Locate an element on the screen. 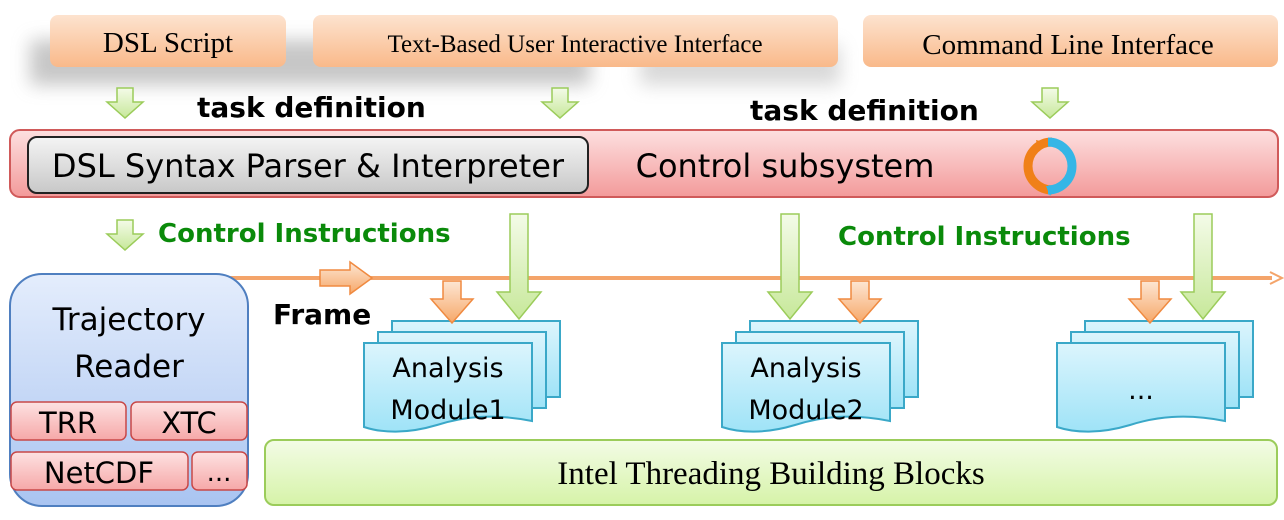  frame-label: Frame is located at coordinates (322, 314).